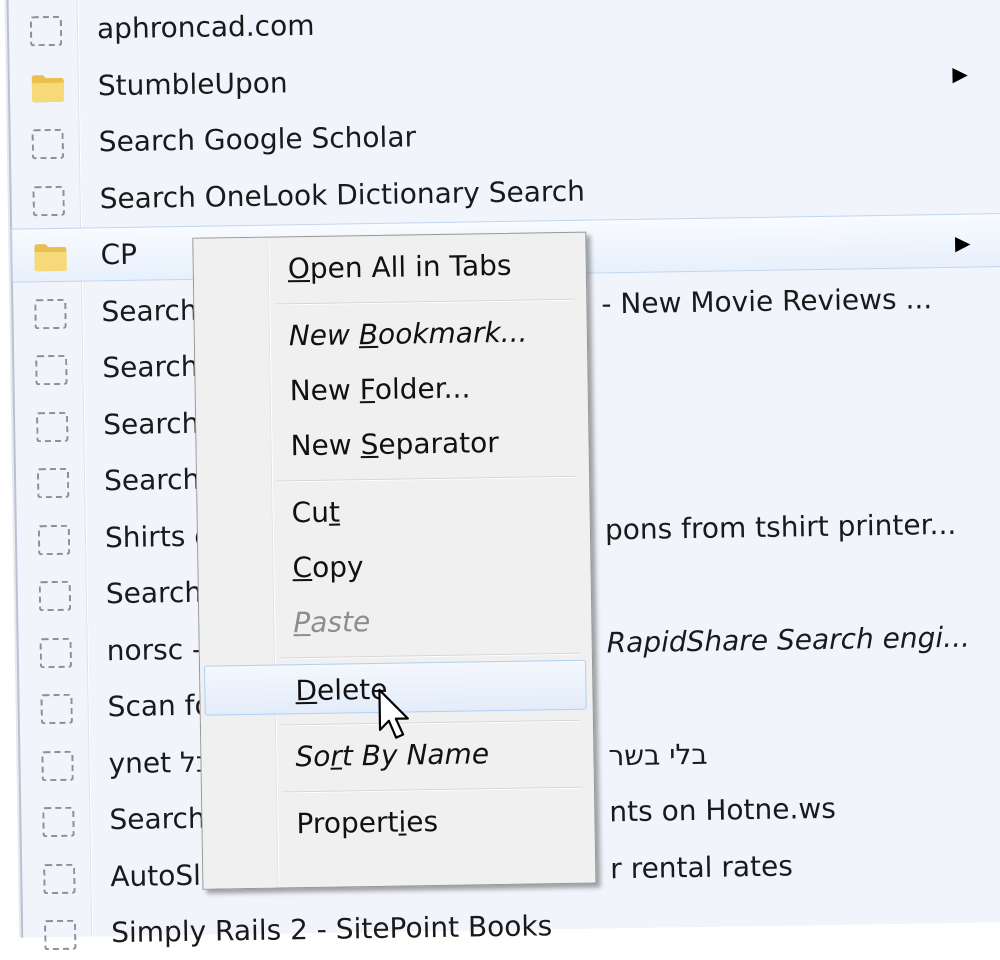 The height and width of the screenshot is (960, 1000). I want to click on bookmark-item: Search Google Scholar, so click(505, 135).